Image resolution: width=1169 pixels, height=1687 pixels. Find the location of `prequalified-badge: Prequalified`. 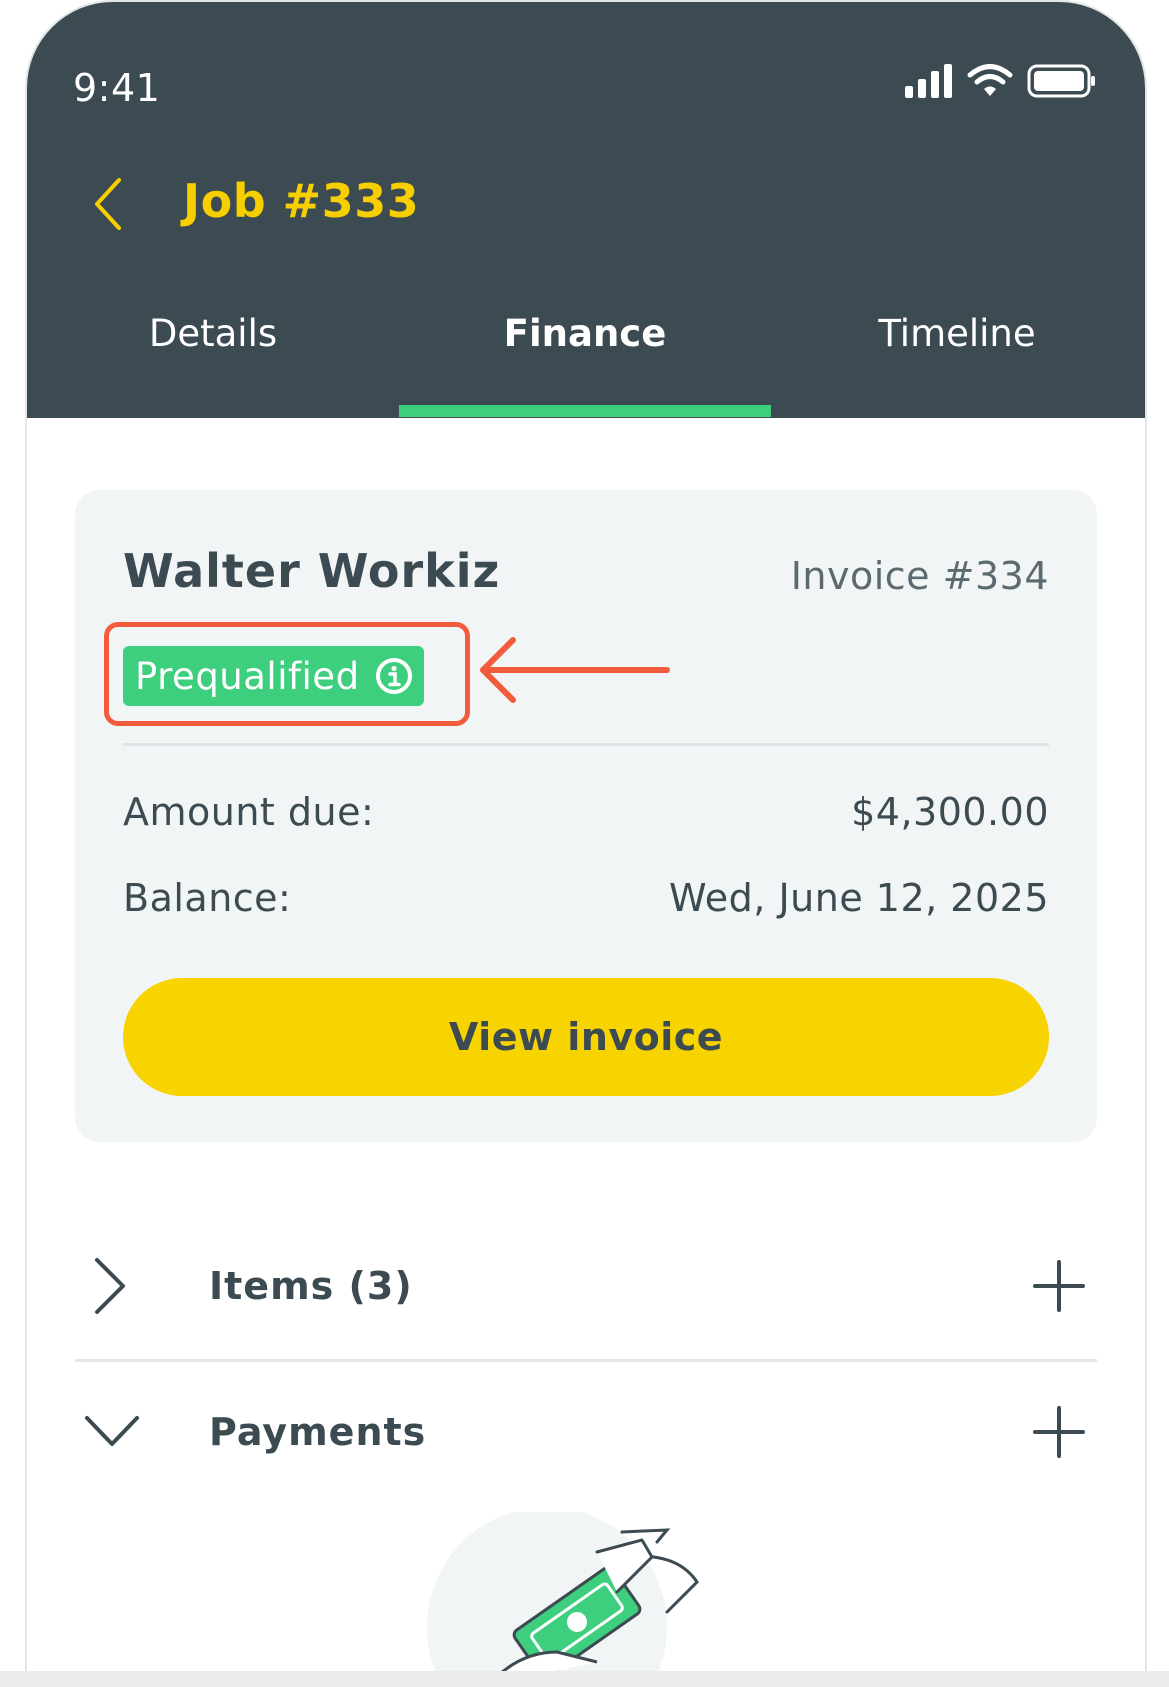

prequalified-badge: Prequalified is located at coordinates (273, 676).